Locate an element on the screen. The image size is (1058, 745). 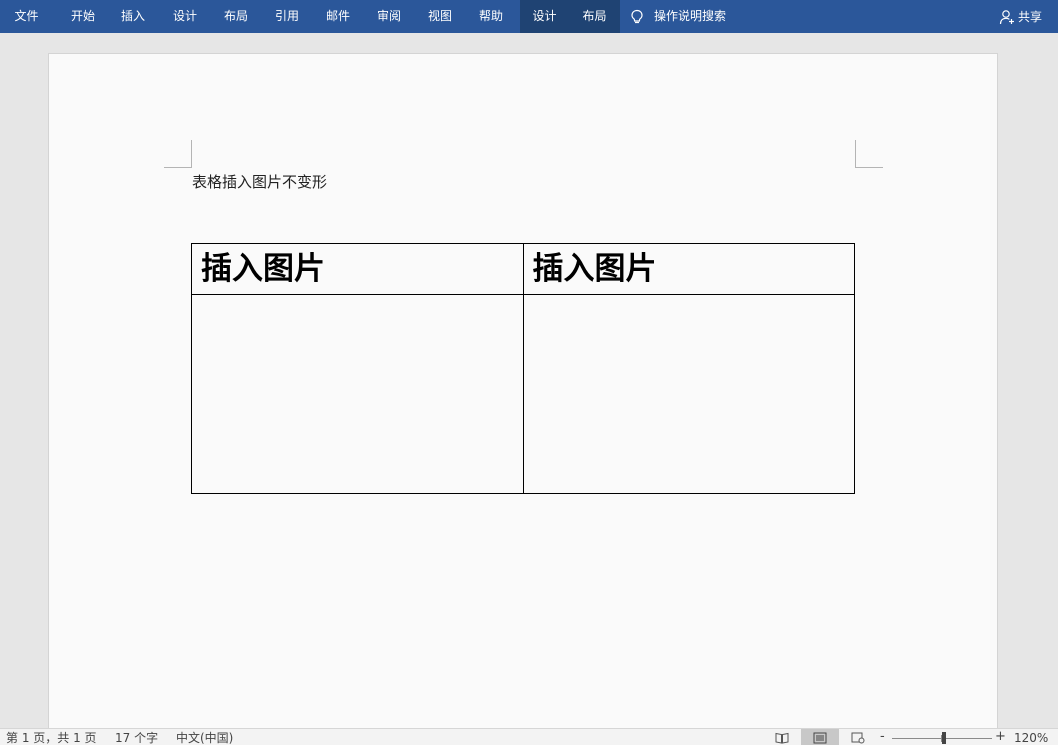
web-layout-icon is located at coordinates (858, 737).